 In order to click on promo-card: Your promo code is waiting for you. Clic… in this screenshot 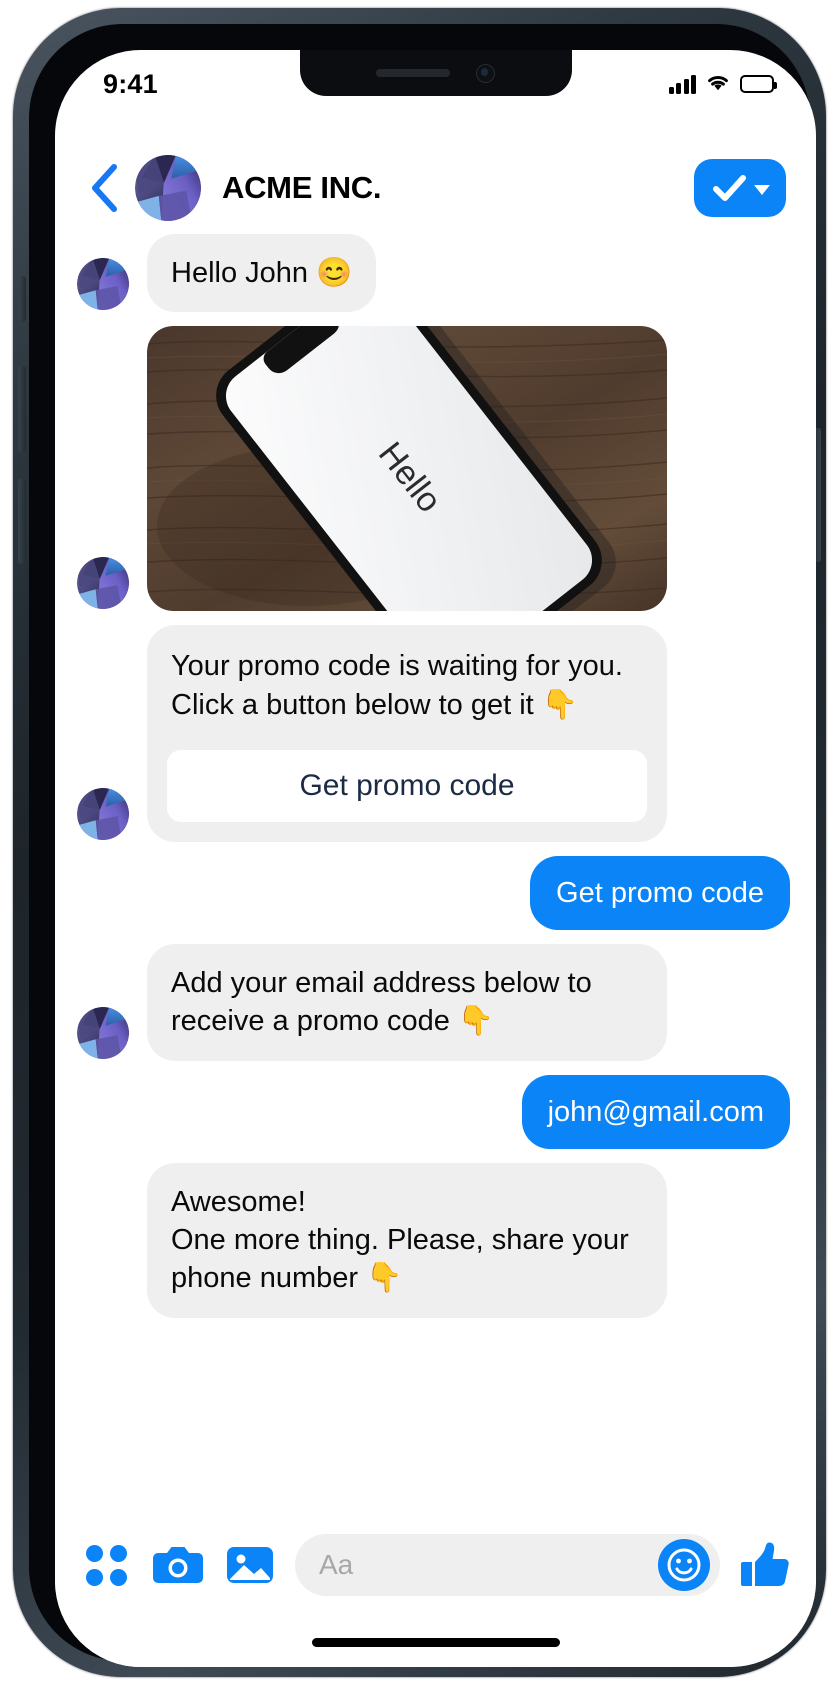, I will do `click(407, 733)`.